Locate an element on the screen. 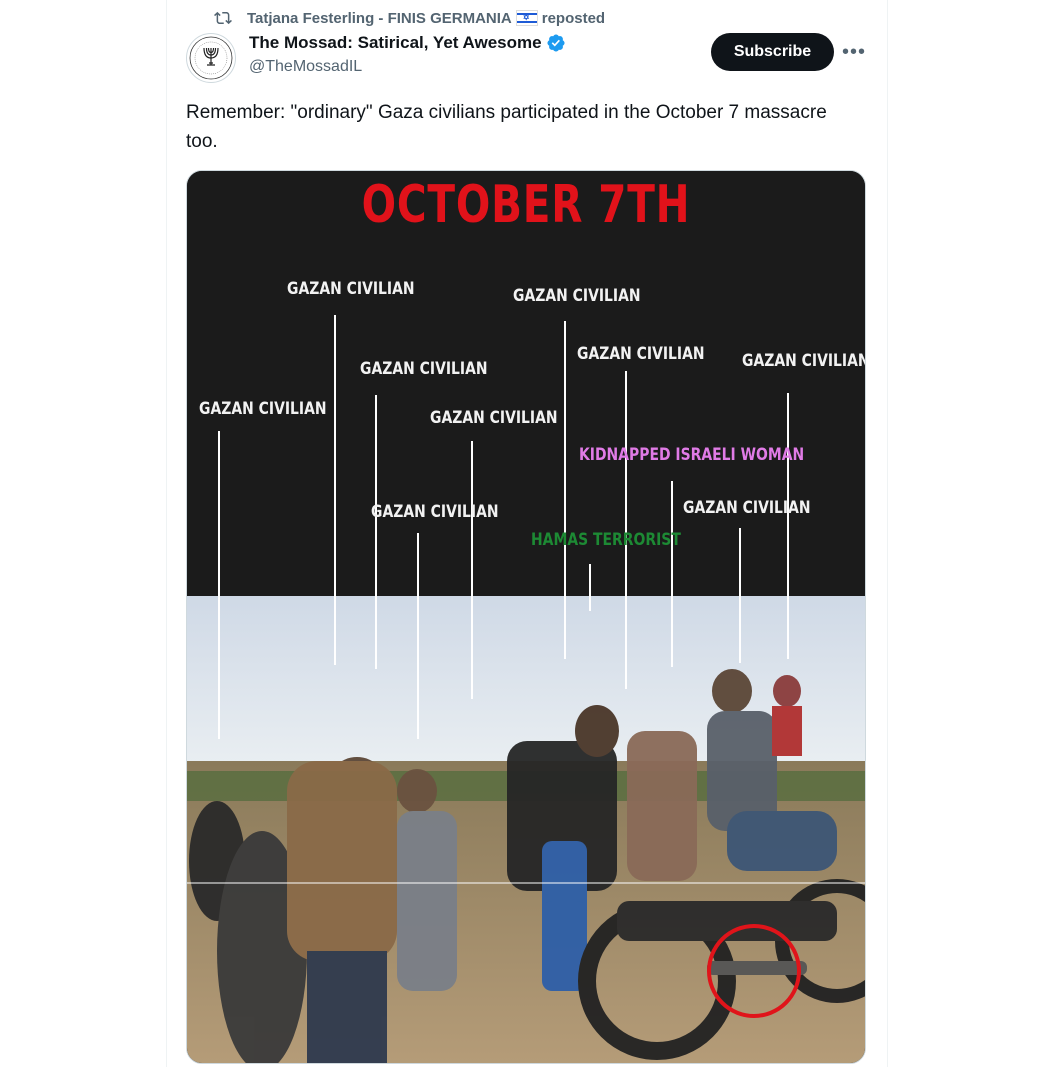 The height and width of the screenshot is (1067, 1050). menorah-logo-icon is located at coordinates (211, 58).